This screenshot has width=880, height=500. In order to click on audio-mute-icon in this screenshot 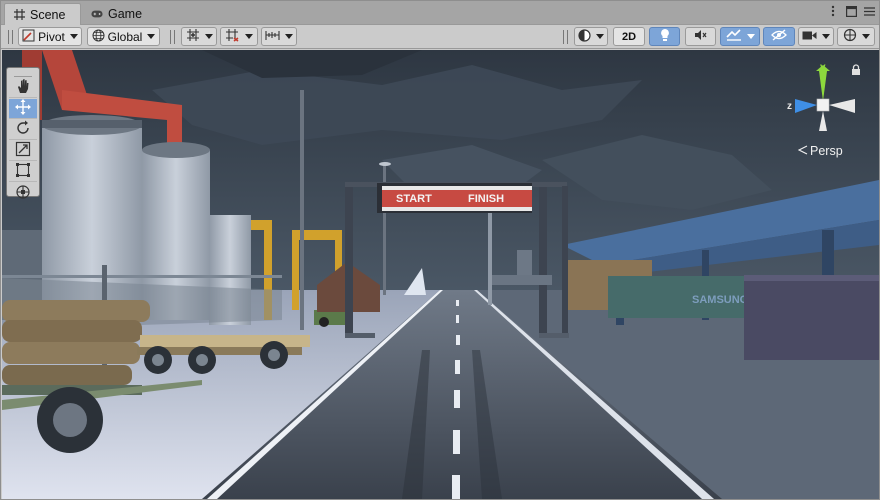, I will do `click(701, 36)`.